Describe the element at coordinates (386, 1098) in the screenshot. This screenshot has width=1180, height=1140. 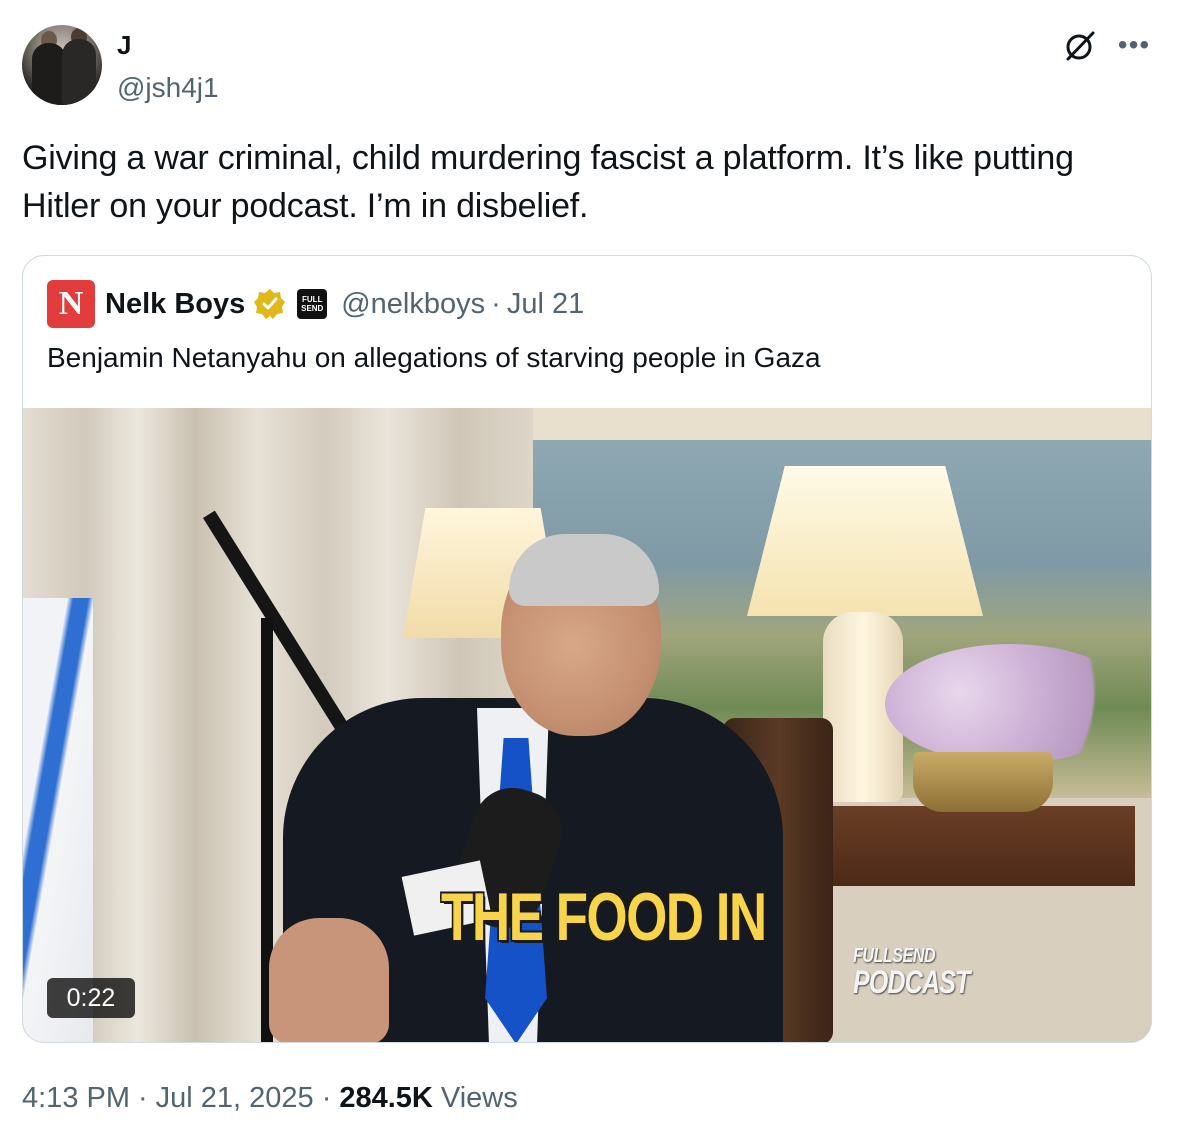
I see `views-count: 284.5K` at that location.